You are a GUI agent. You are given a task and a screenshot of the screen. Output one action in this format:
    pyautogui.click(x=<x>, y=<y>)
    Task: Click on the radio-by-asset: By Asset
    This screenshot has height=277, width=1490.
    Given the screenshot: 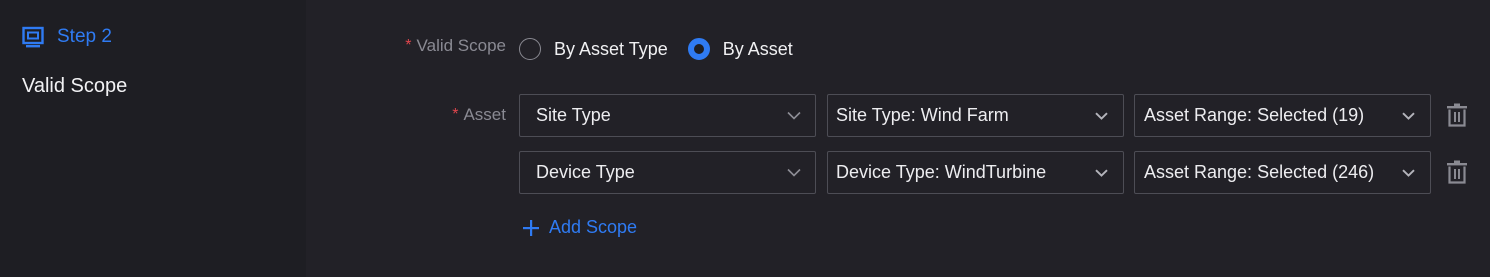 What is the action you would take?
    pyautogui.click(x=740, y=49)
    